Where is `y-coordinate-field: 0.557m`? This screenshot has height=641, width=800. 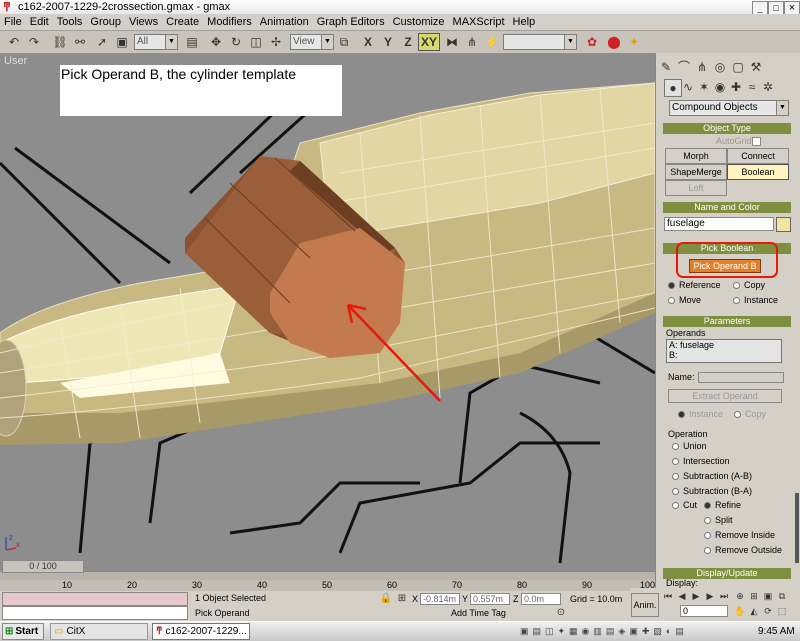 y-coordinate-field: 0.557m is located at coordinates (490, 599).